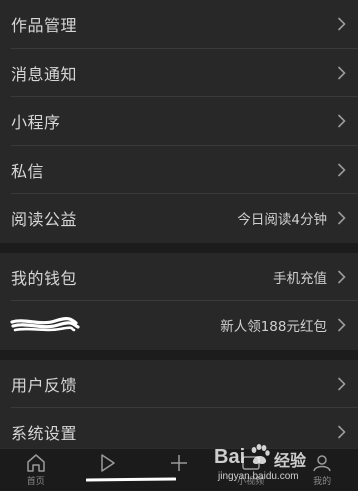 The image size is (358, 491). What do you see at coordinates (300, 278) in the screenshot?
I see `menu-item-value: 手机充值` at bounding box center [300, 278].